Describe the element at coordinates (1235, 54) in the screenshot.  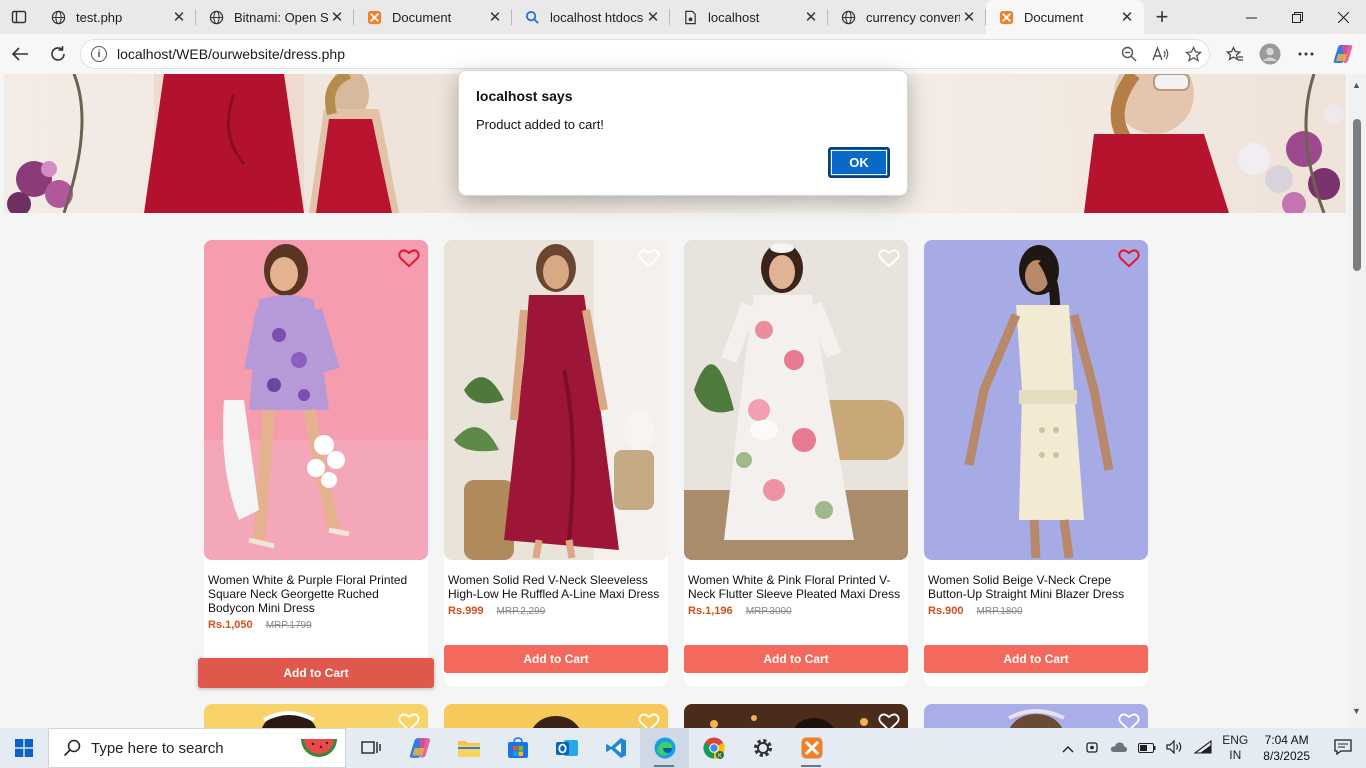
I see `favorites-icon` at that location.